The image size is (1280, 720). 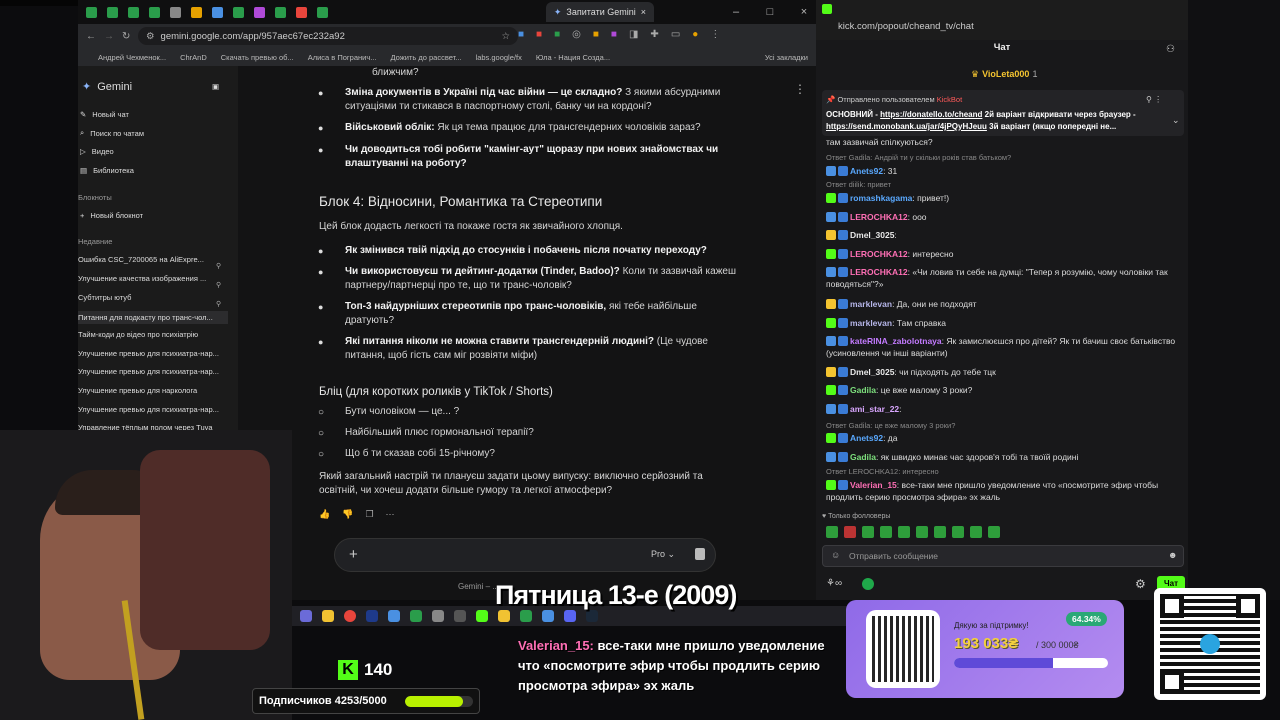 I want to click on kick-coin-icon, so click(x=868, y=584).